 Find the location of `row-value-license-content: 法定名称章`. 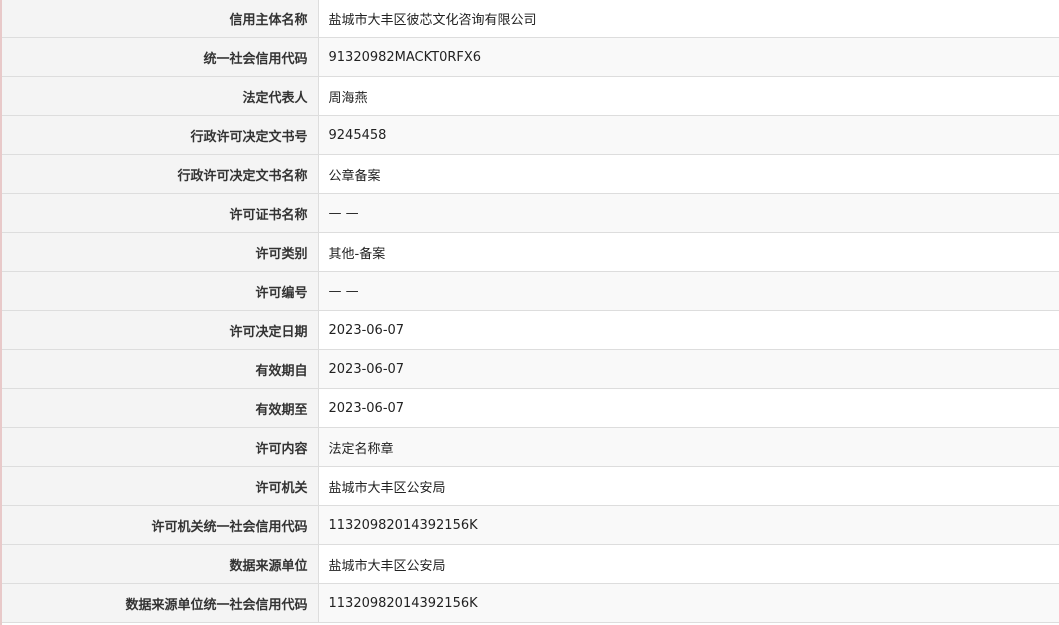

row-value-license-content: 法定名称章 is located at coordinates (688, 447).